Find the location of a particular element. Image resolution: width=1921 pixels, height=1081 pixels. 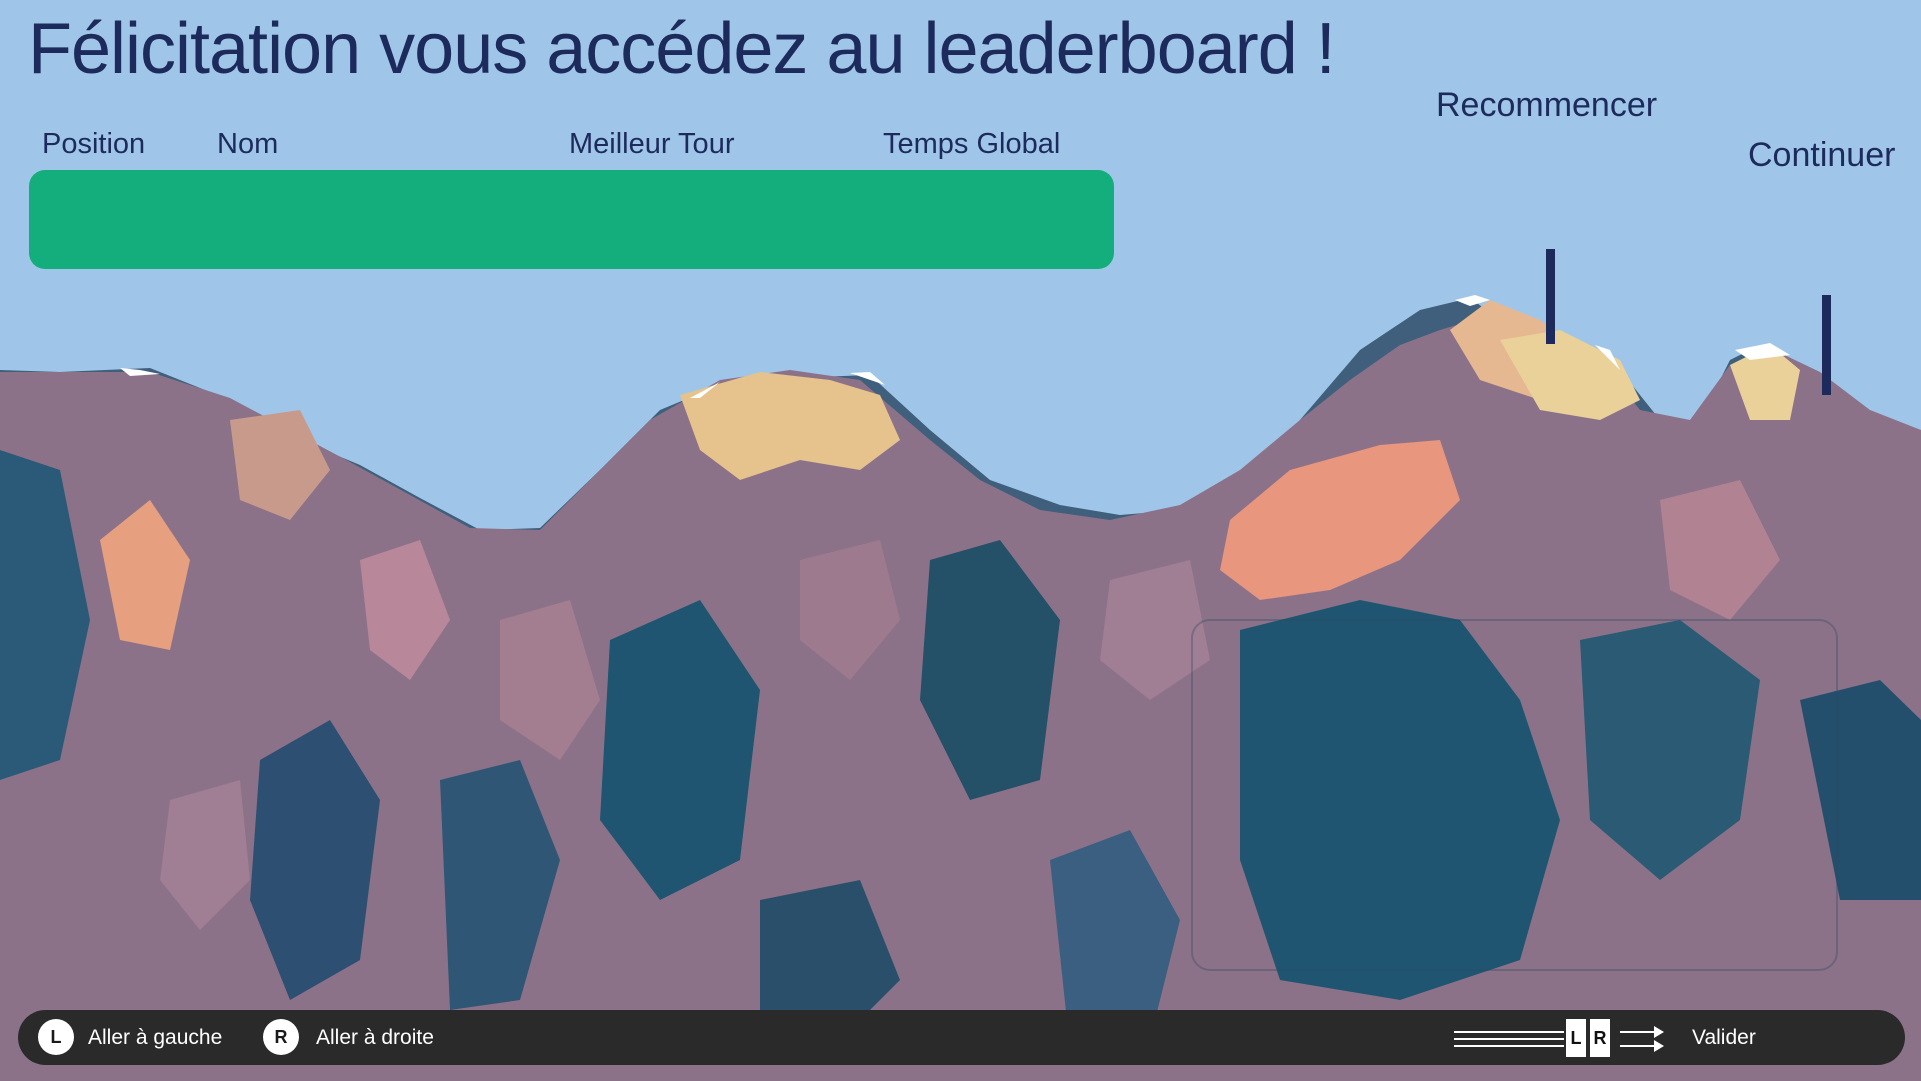

leaderboard-highlight-row is located at coordinates (571, 219).